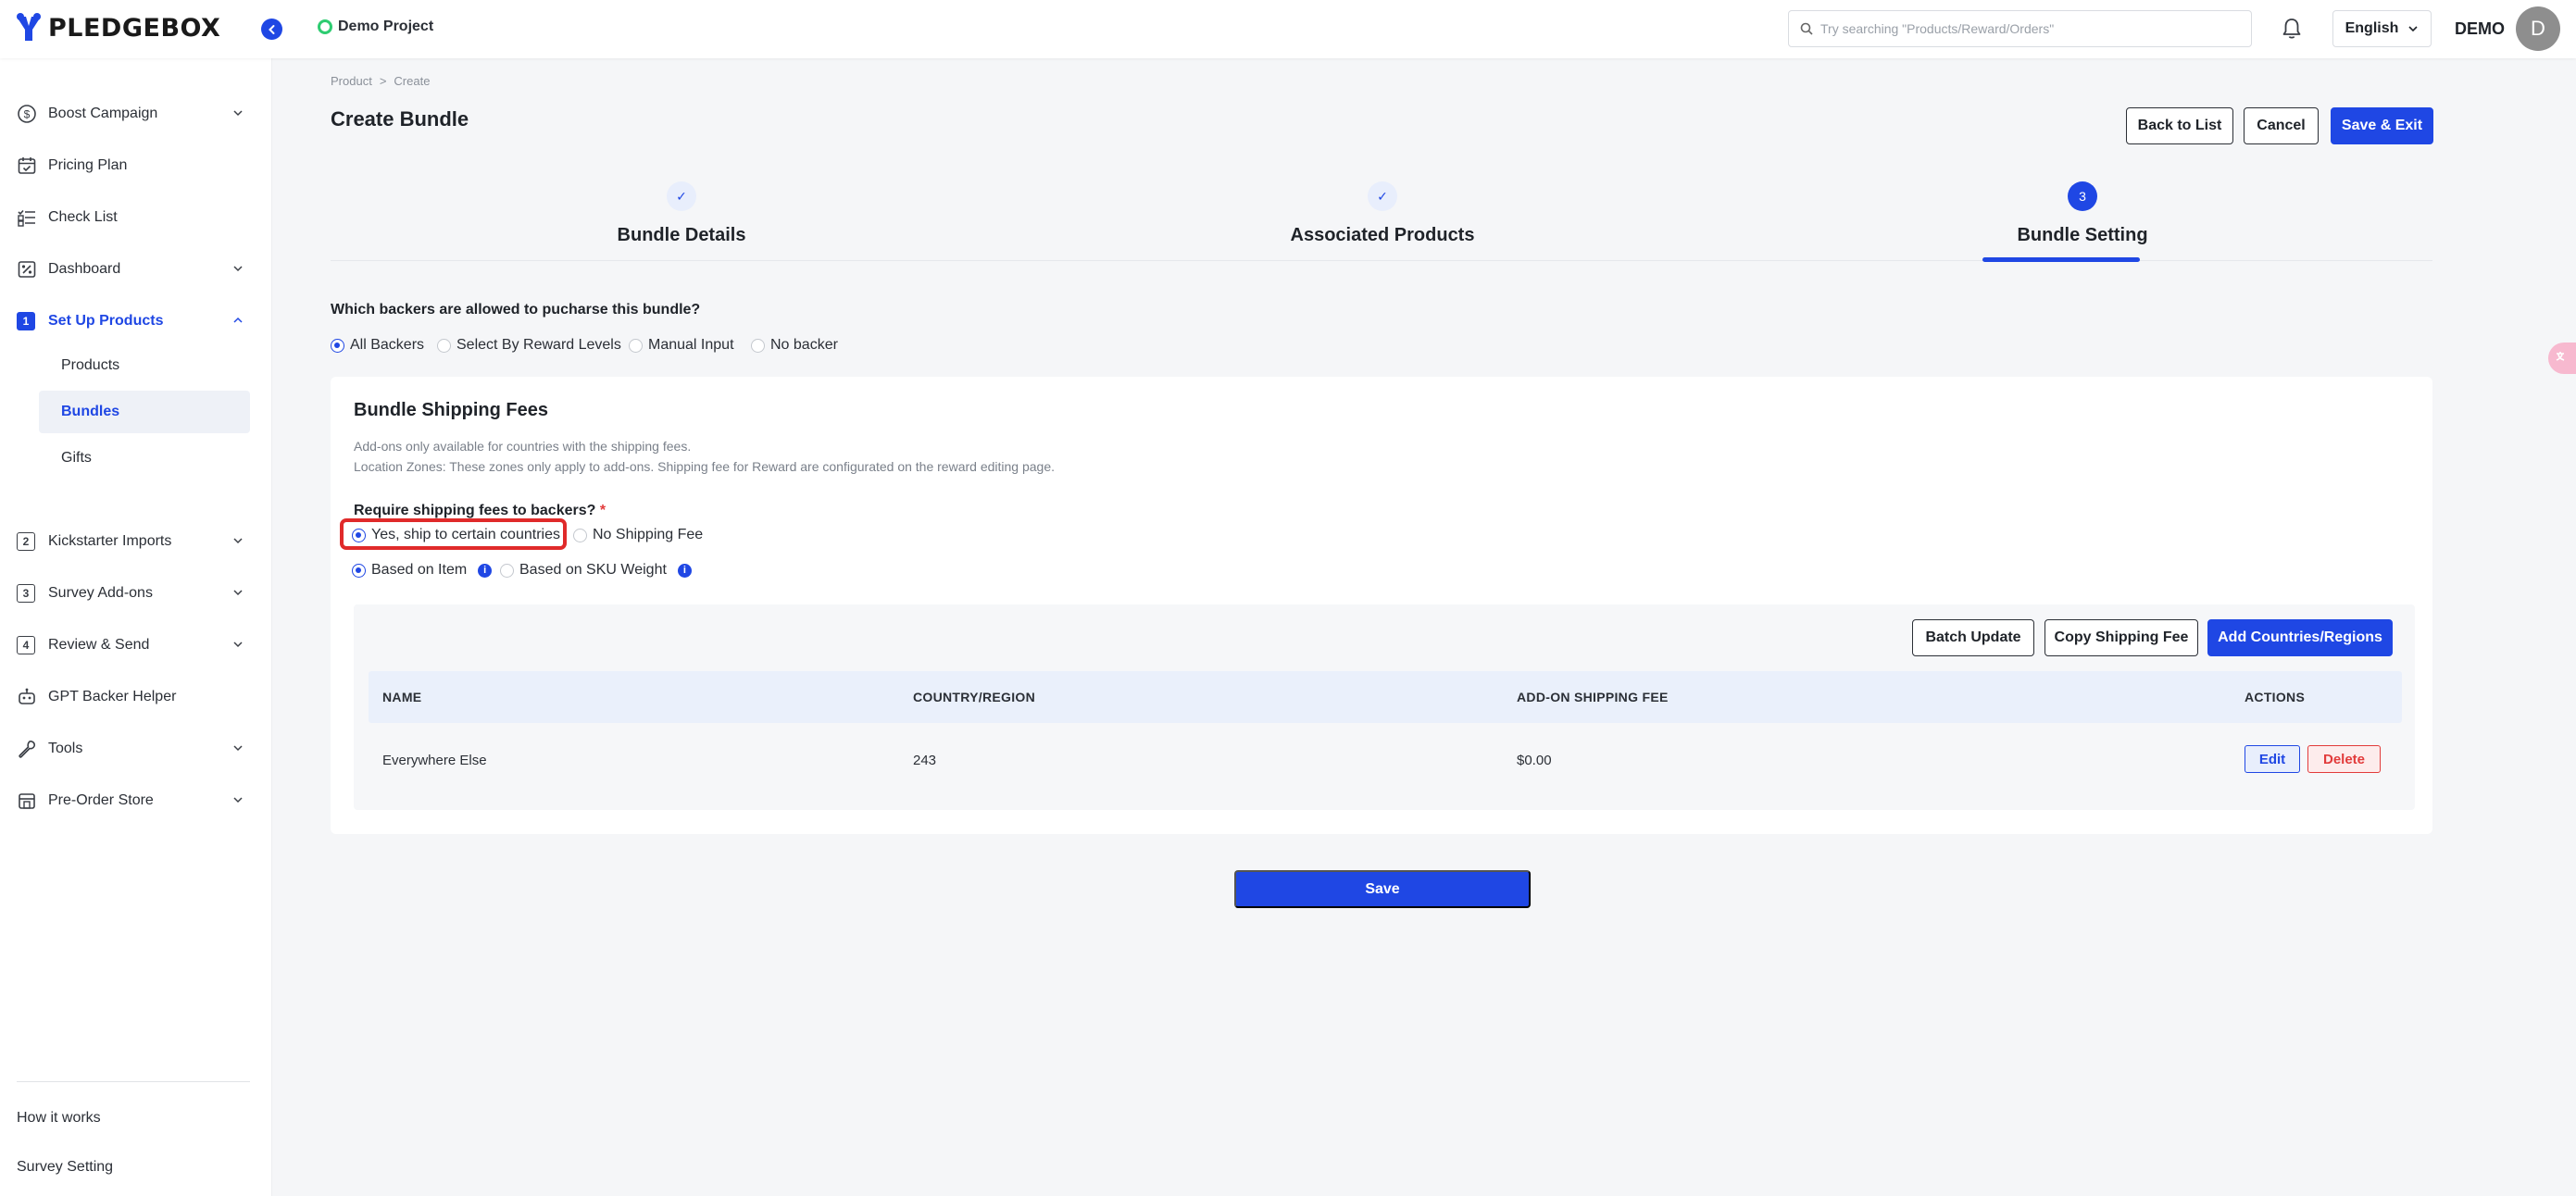 This screenshot has height=1196, width=2576. Describe the element at coordinates (59, 1118) in the screenshot. I see `how-it-works-link: How it works` at that location.